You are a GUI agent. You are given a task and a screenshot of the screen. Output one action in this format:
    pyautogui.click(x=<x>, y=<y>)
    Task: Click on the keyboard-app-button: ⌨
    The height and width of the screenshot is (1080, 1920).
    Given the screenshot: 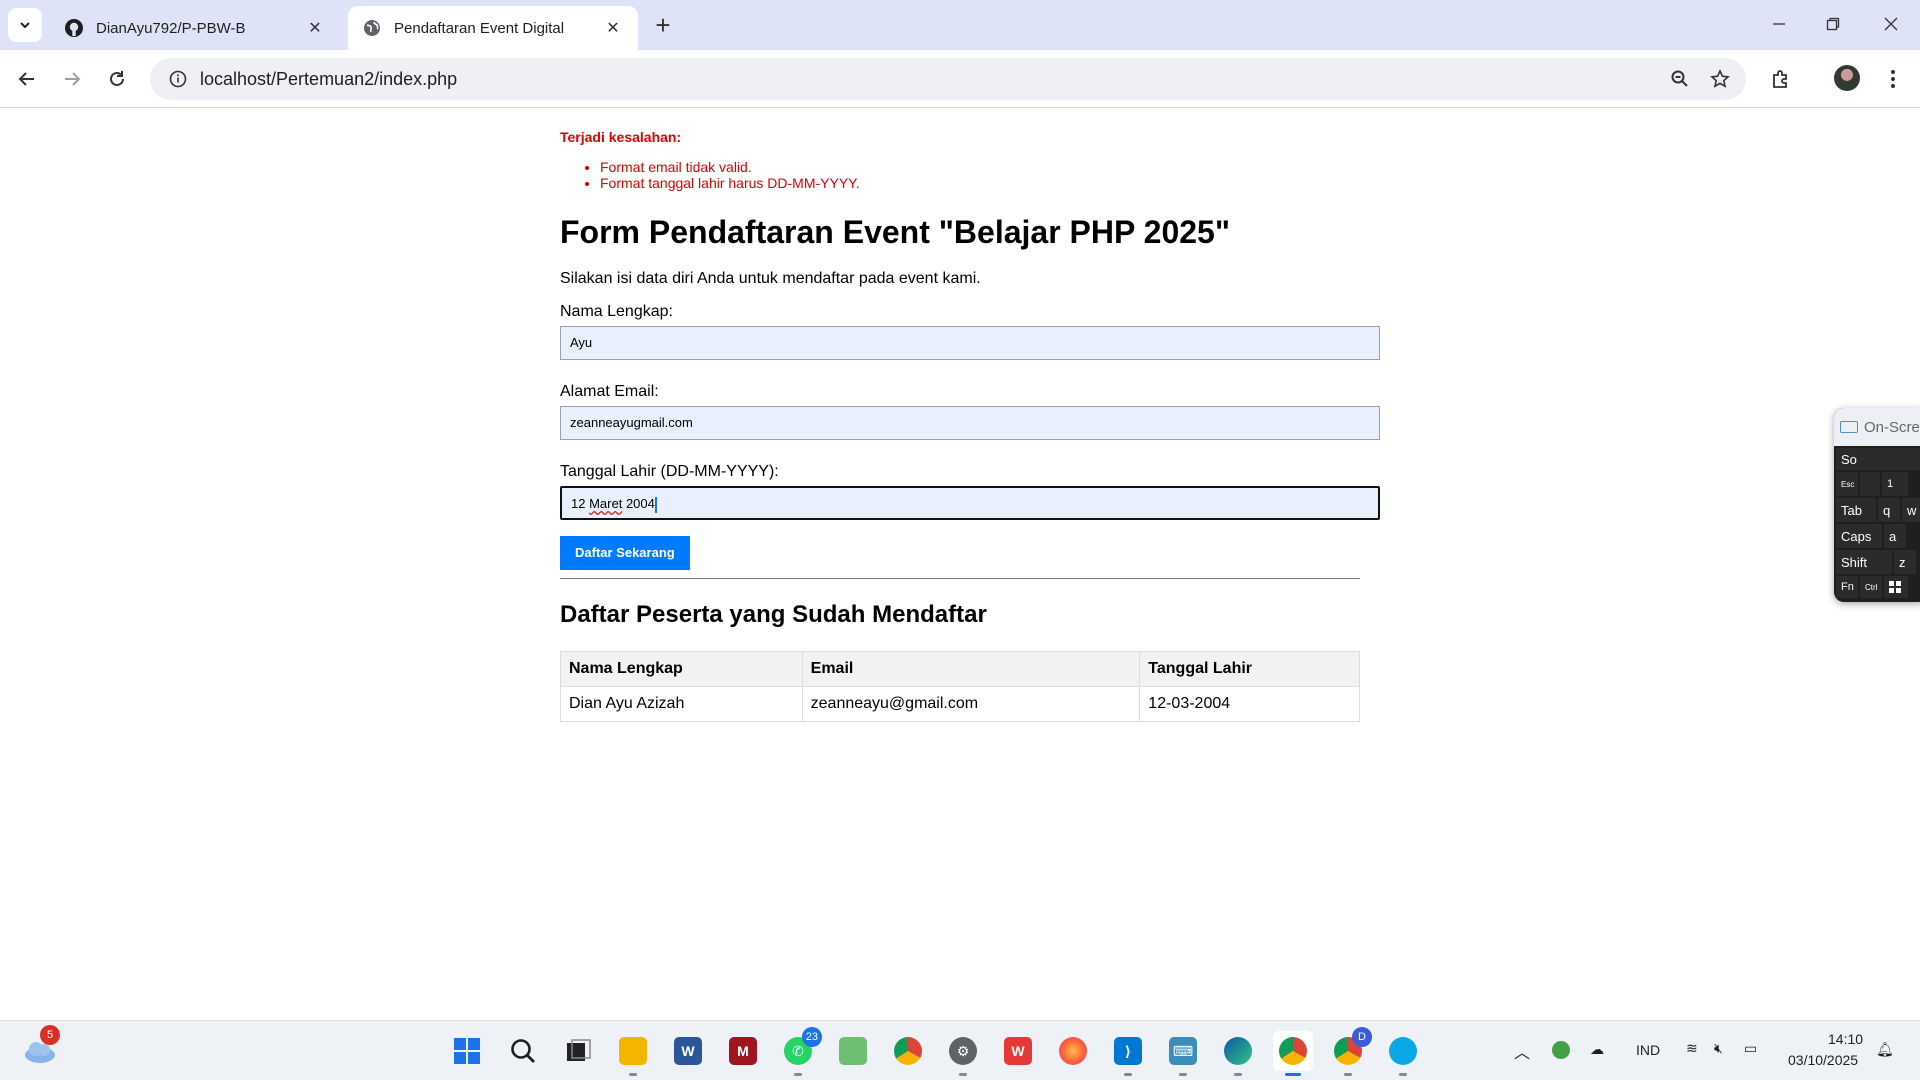 What is the action you would take?
    pyautogui.click(x=1183, y=1053)
    